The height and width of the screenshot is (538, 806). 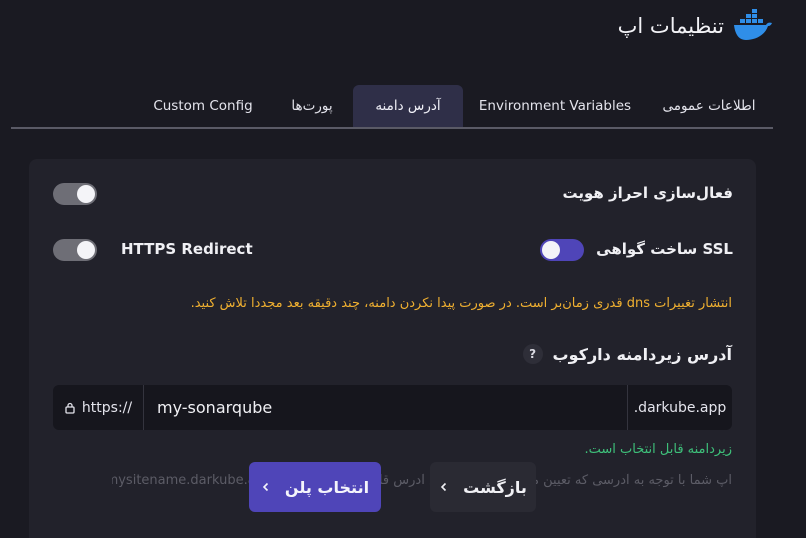 What do you see at coordinates (107, 407) in the screenshot?
I see `protocol-text: https://` at bounding box center [107, 407].